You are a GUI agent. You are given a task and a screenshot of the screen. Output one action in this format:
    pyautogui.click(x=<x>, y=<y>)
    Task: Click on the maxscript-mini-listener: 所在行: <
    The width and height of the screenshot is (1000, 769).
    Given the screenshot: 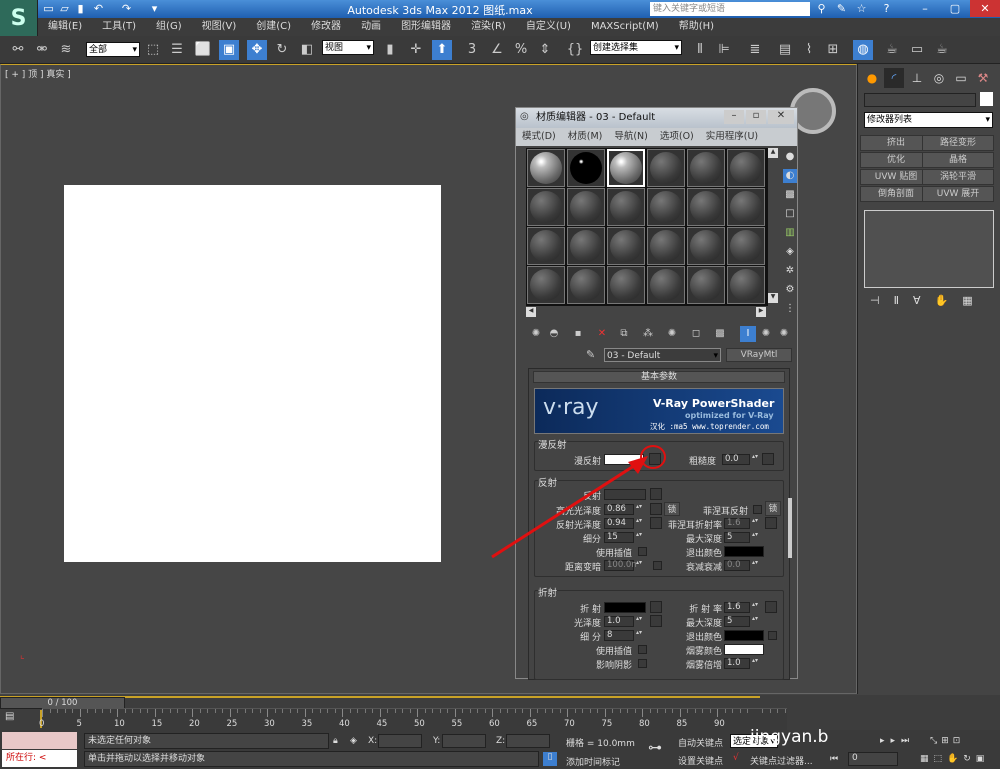 What is the action you would take?
    pyautogui.click(x=39, y=758)
    